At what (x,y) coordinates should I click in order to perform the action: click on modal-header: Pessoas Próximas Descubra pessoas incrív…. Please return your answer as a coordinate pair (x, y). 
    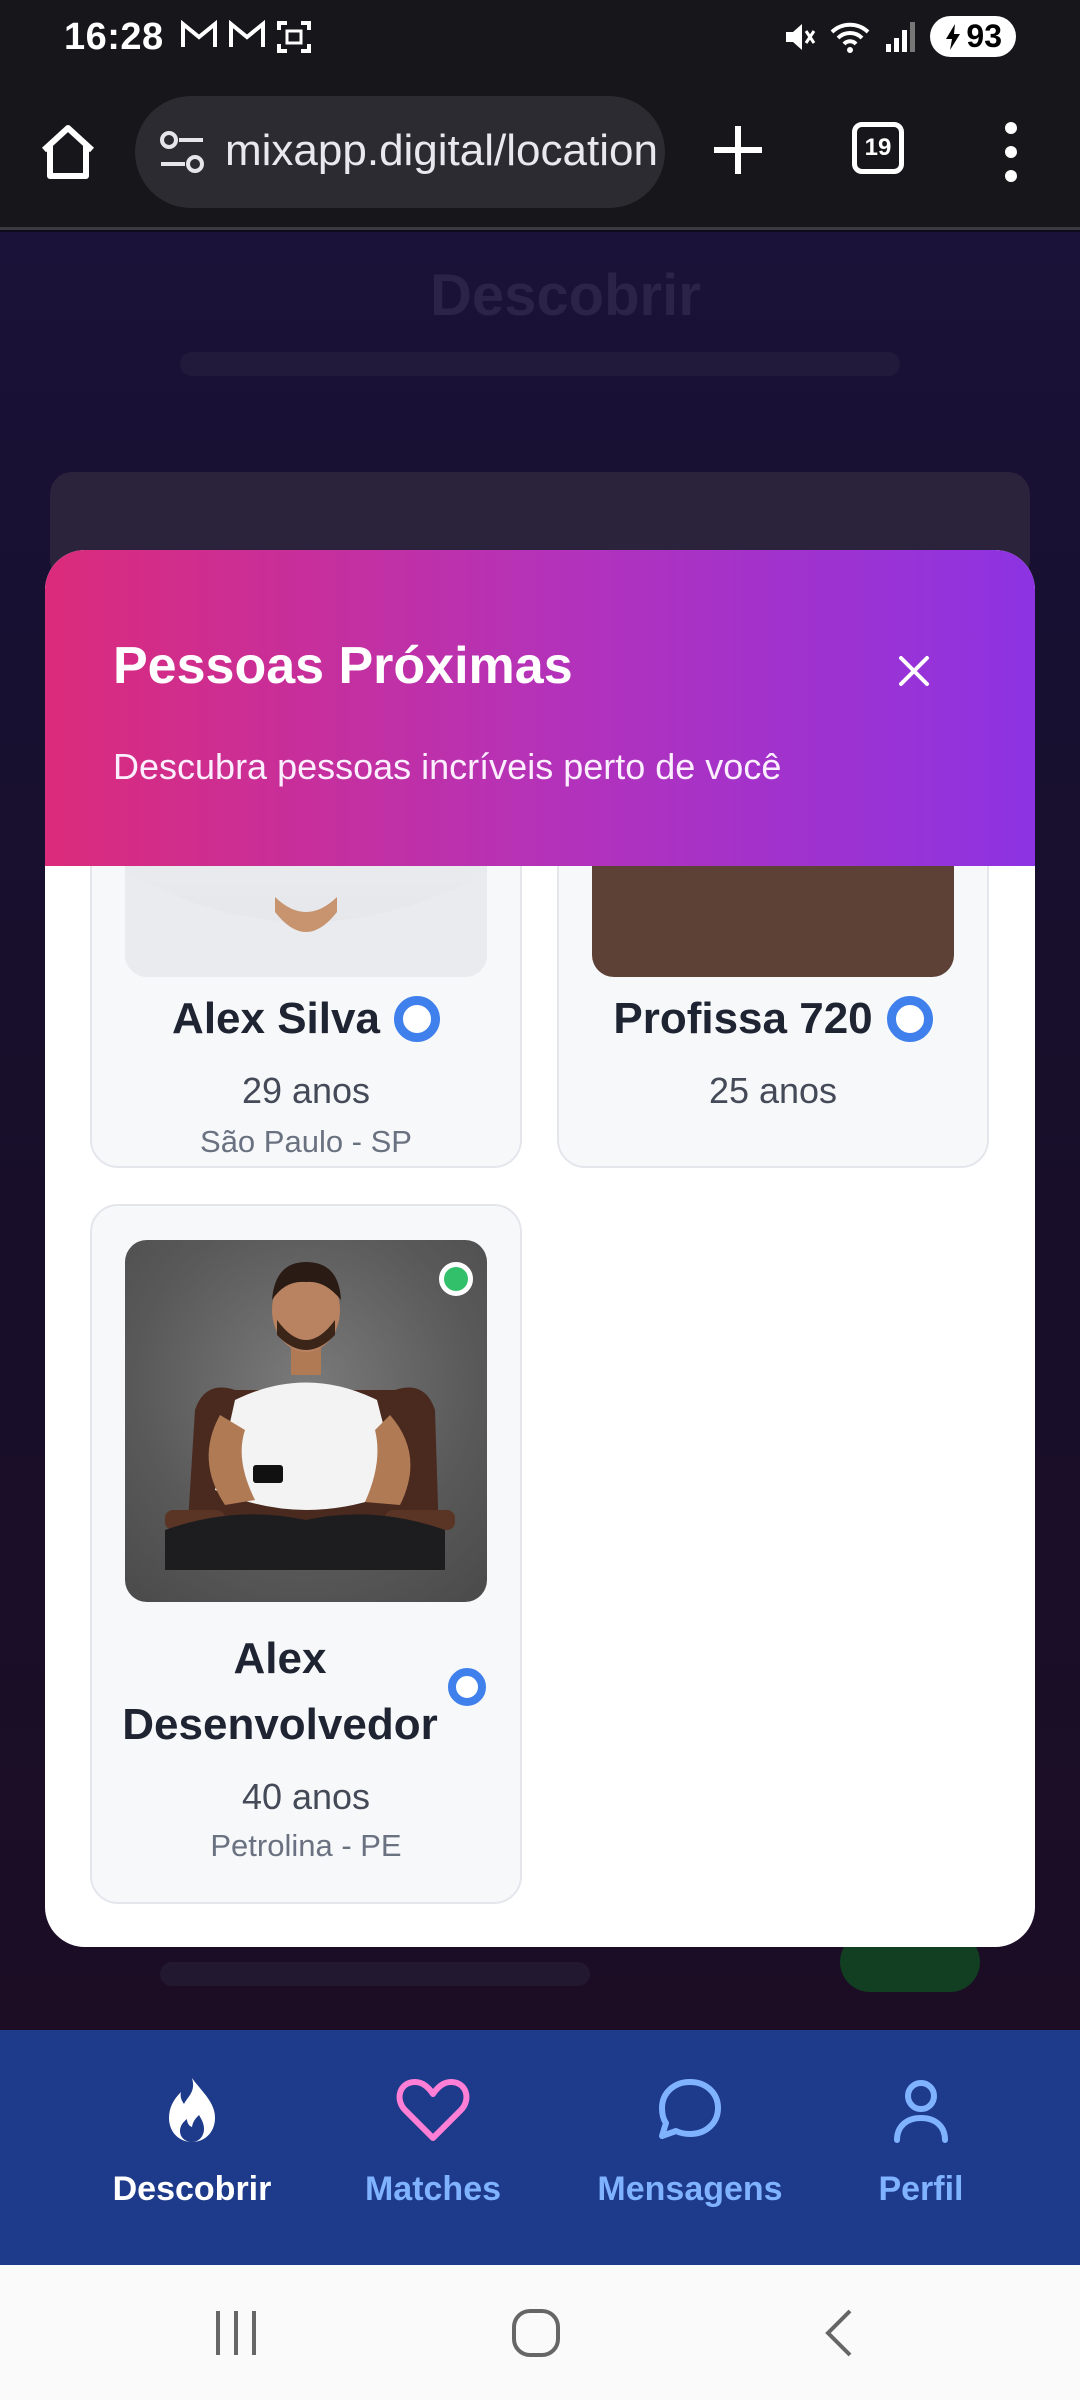
    Looking at the image, I should click on (540, 708).